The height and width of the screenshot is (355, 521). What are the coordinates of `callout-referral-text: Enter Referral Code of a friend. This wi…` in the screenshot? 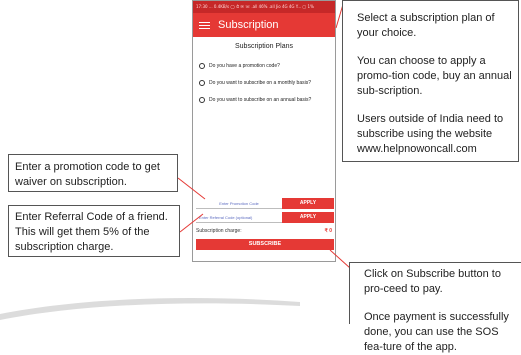 It's located at (91, 232).